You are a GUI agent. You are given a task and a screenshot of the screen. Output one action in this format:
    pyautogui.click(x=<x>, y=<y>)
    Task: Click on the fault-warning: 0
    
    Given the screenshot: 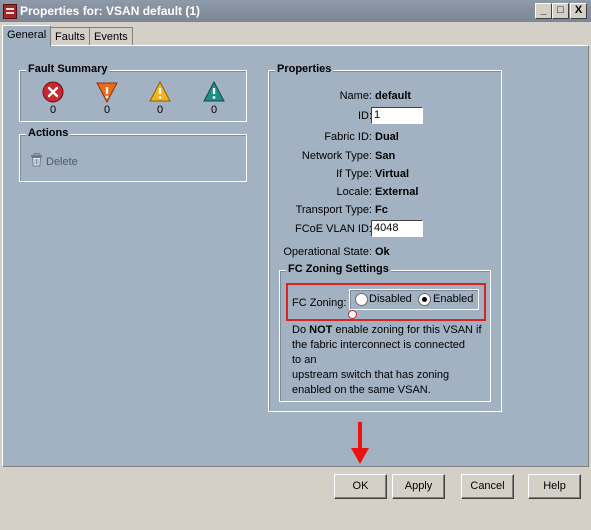 What is the action you would take?
    pyautogui.click(x=214, y=98)
    